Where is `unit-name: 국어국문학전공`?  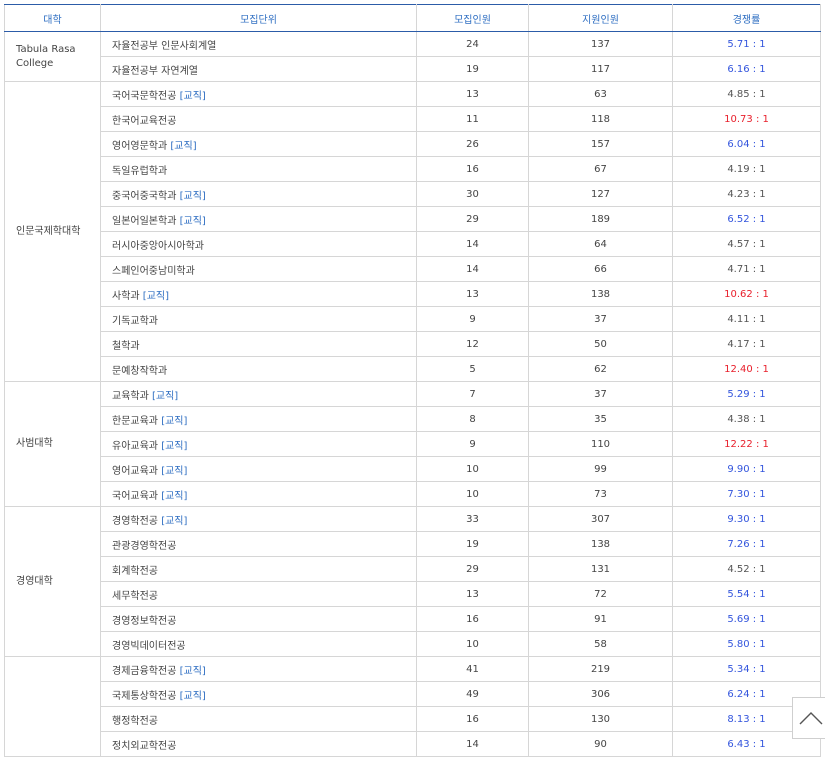
unit-name: 국어국문학전공 is located at coordinates (144, 96).